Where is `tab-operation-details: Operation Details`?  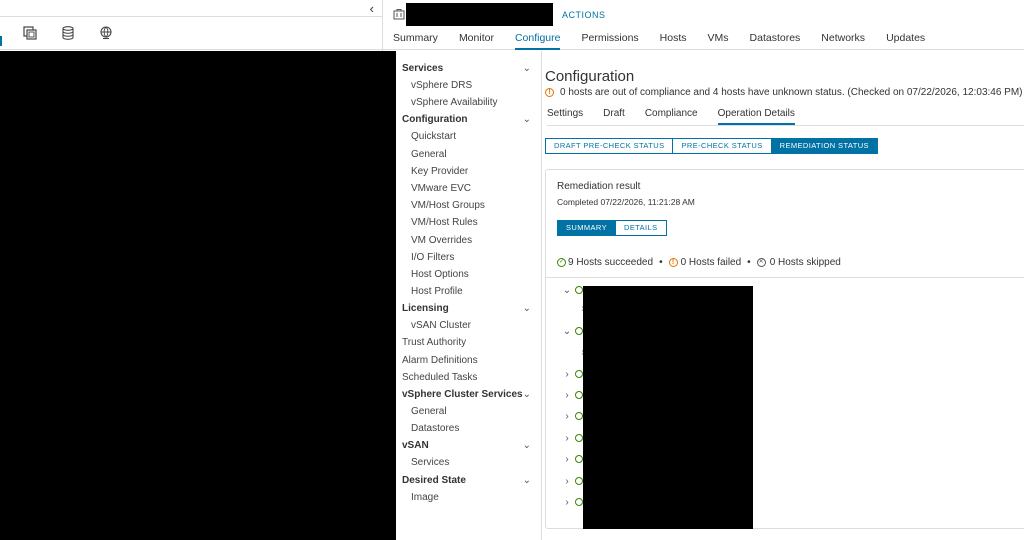
tab-operation-details: Operation Details is located at coordinates (756, 116).